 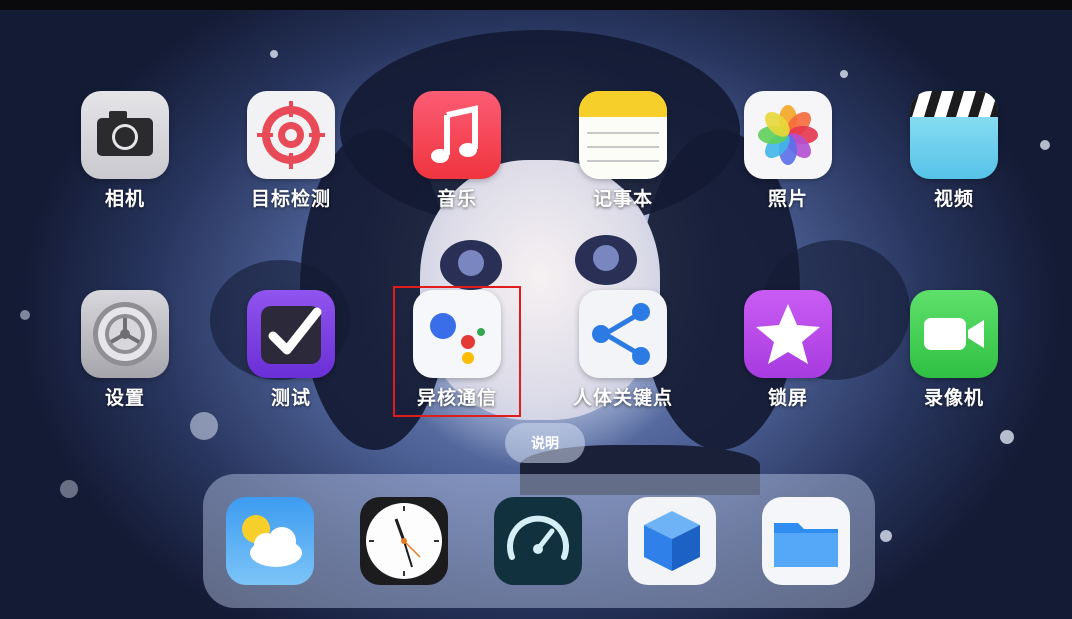 I want to click on app-notes: 记事本, so click(x=623, y=151).